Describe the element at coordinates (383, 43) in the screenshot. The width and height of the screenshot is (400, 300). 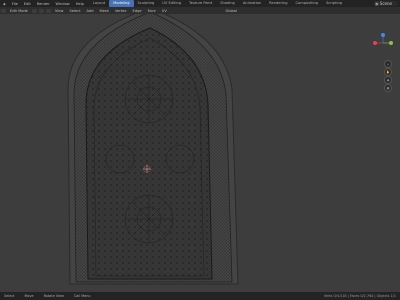
I see `navigation-gizmo` at that location.